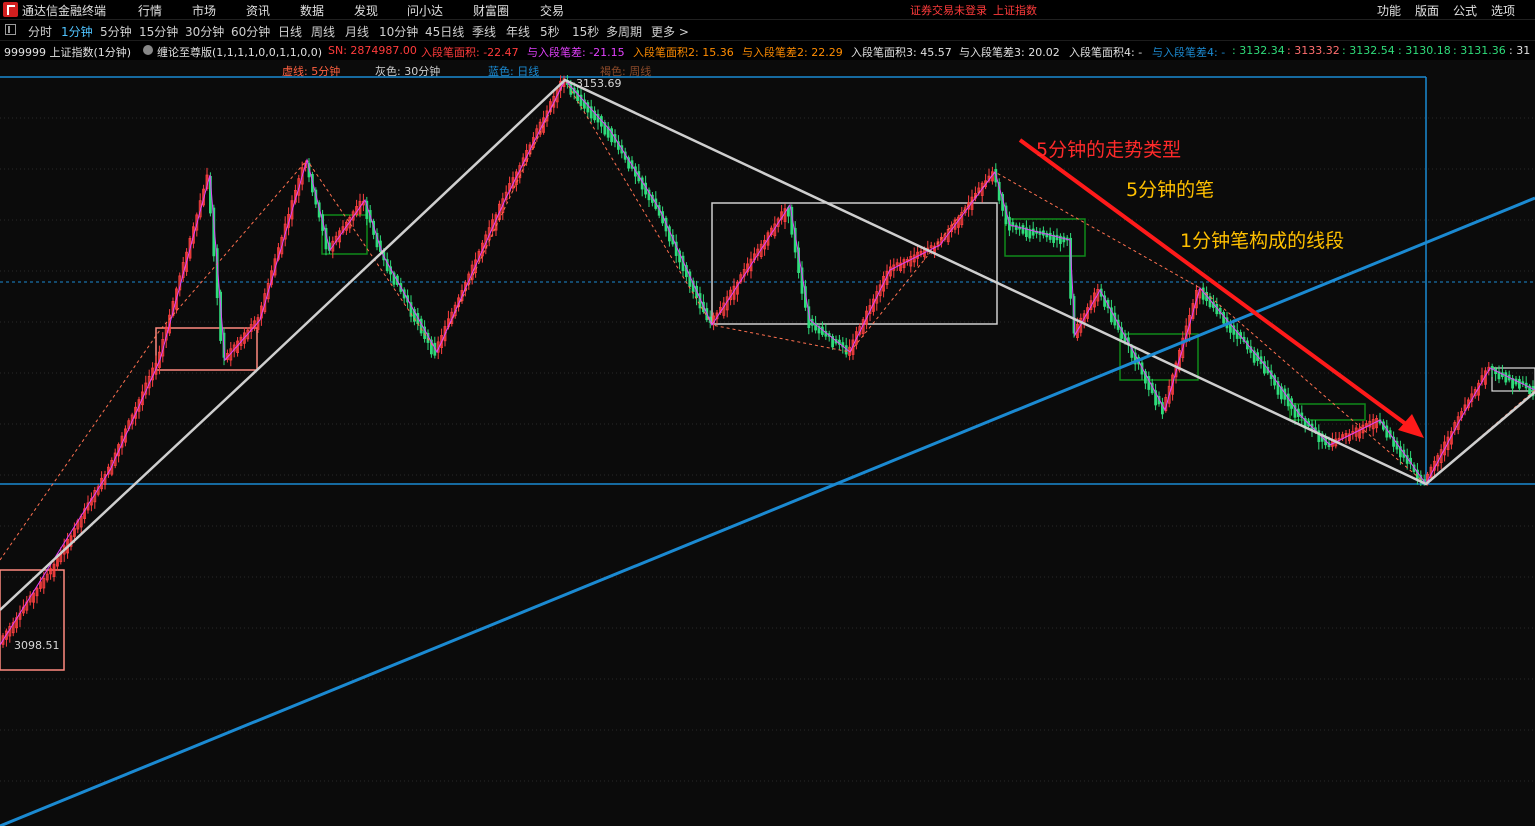 The width and height of the screenshot is (1535, 826). Describe the element at coordinates (1262, 241) in the screenshot. I see `annotation-segment: 1分钟笔构成的线段` at that location.